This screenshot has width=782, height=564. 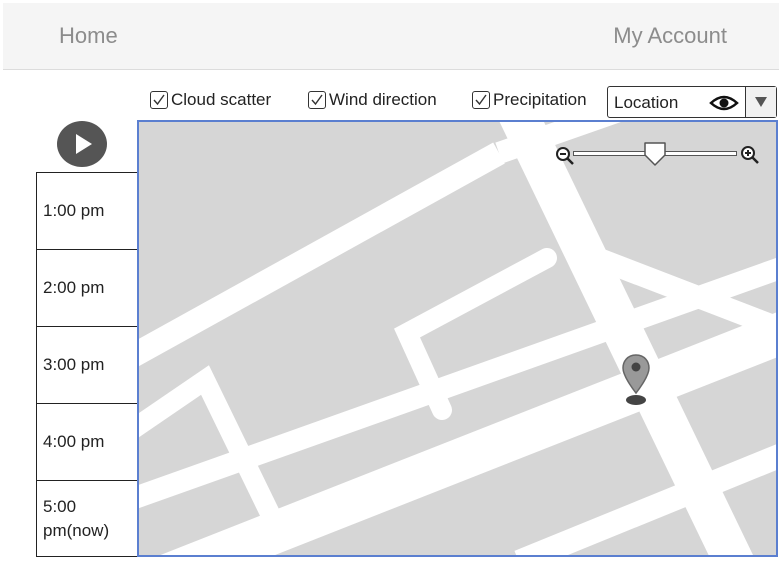 What do you see at coordinates (655, 154) in the screenshot?
I see `zoom-slider-thumb` at bounding box center [655, 154].